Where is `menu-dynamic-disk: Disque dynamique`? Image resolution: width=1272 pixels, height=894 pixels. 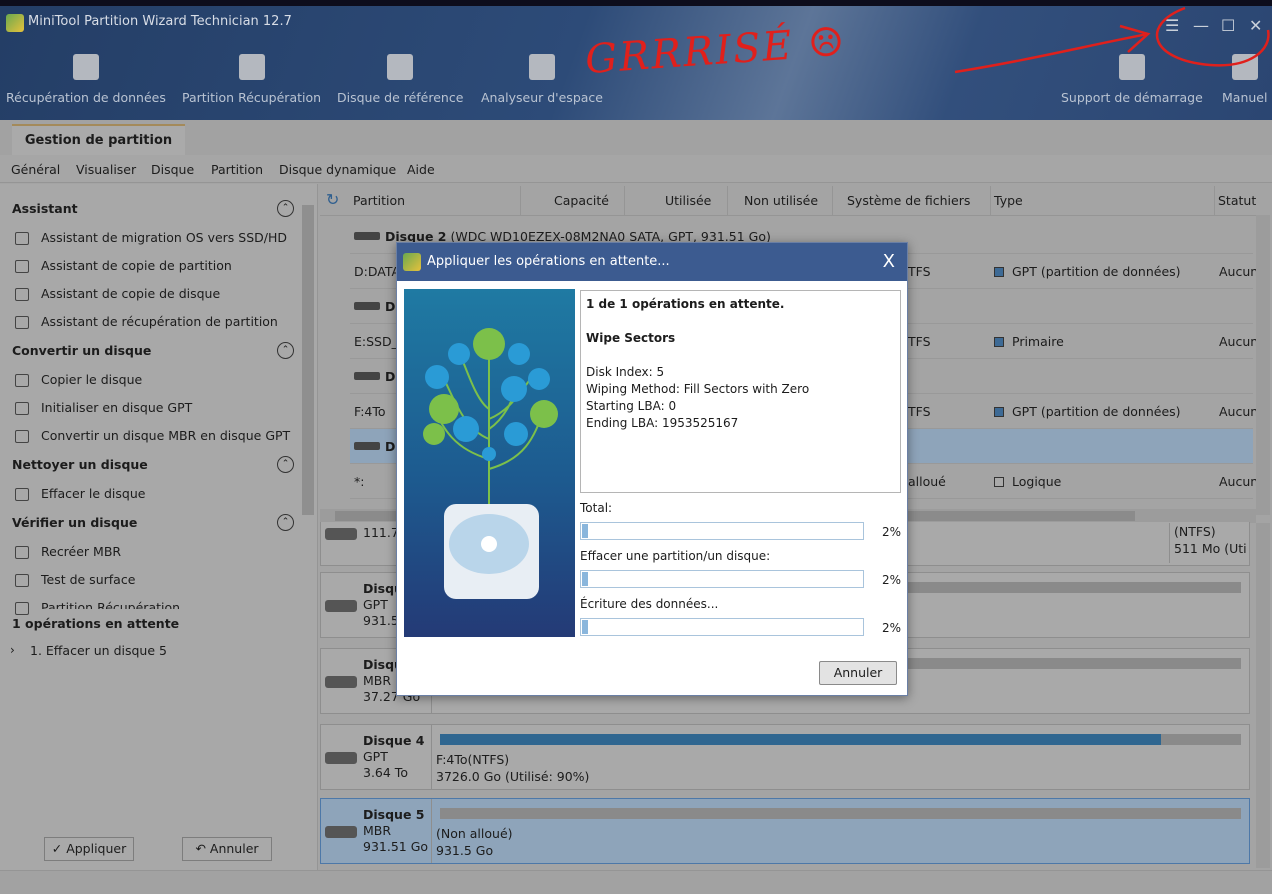 menu-dynamic-disk: Disque dynamique is located at coordinates (337, 169).